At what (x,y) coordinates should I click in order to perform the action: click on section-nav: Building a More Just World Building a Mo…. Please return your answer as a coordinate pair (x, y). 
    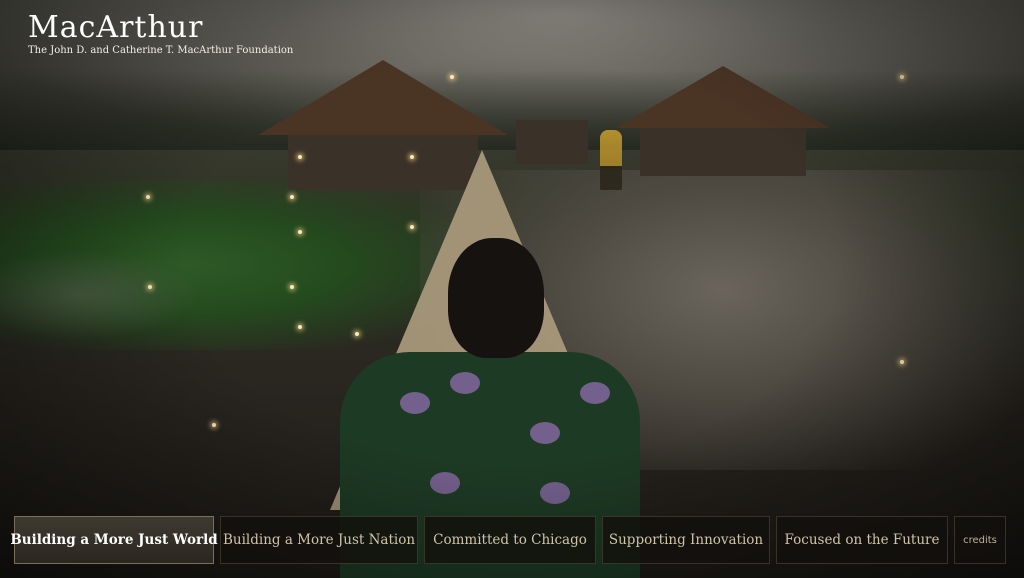
    Looking at the image, I should click on (508, 540).